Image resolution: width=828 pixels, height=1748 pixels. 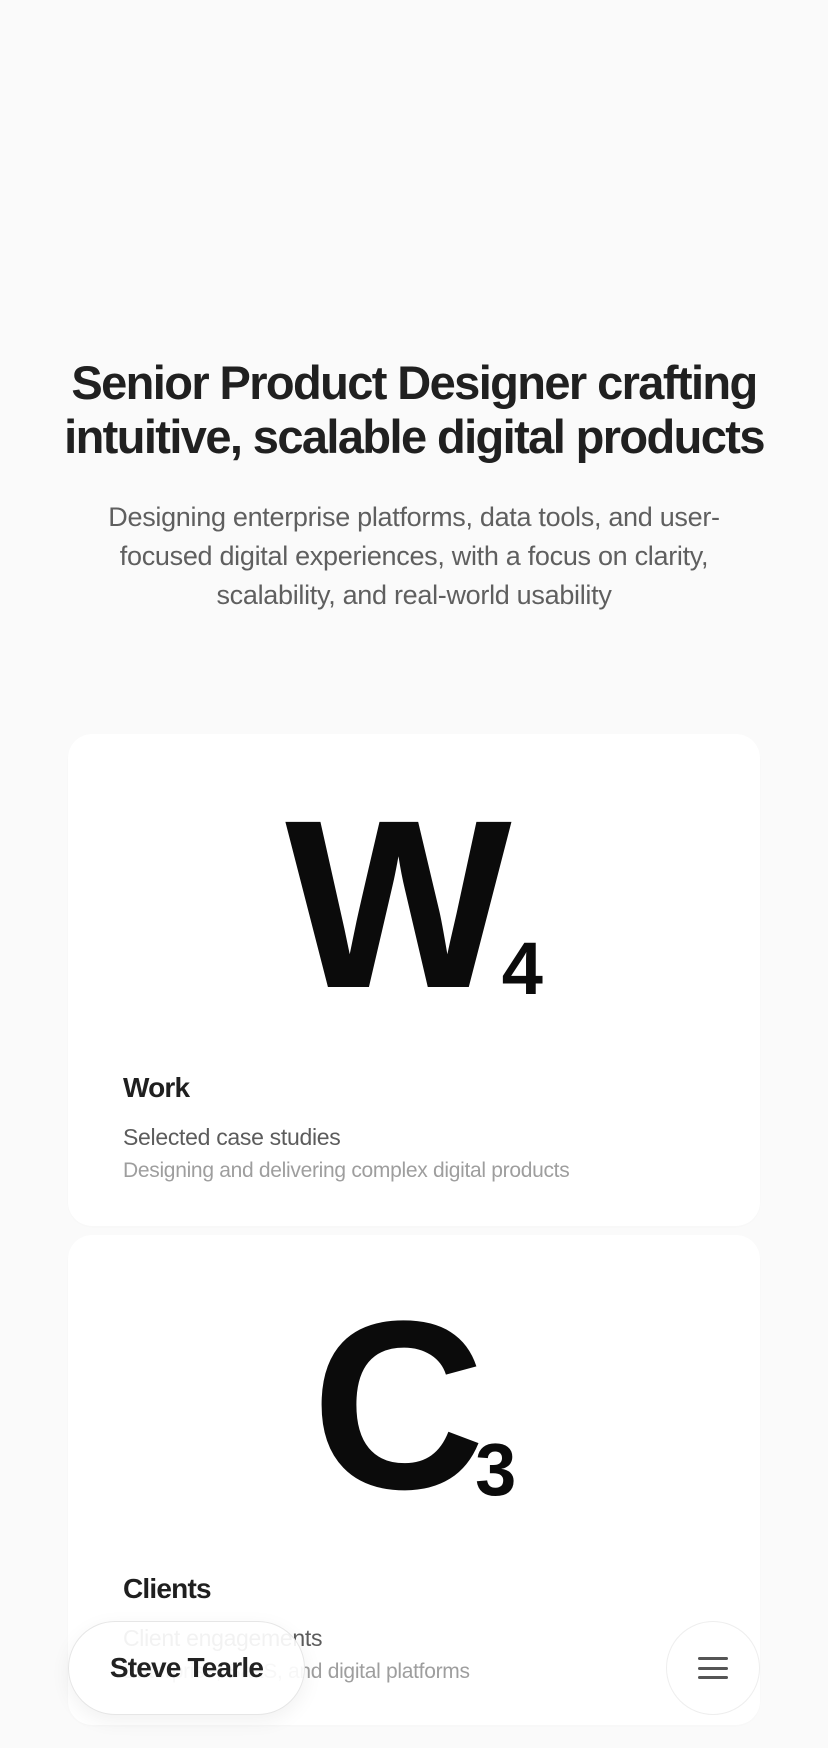 I want to click on clients-title: Clients, so click(x=167, y=1588).